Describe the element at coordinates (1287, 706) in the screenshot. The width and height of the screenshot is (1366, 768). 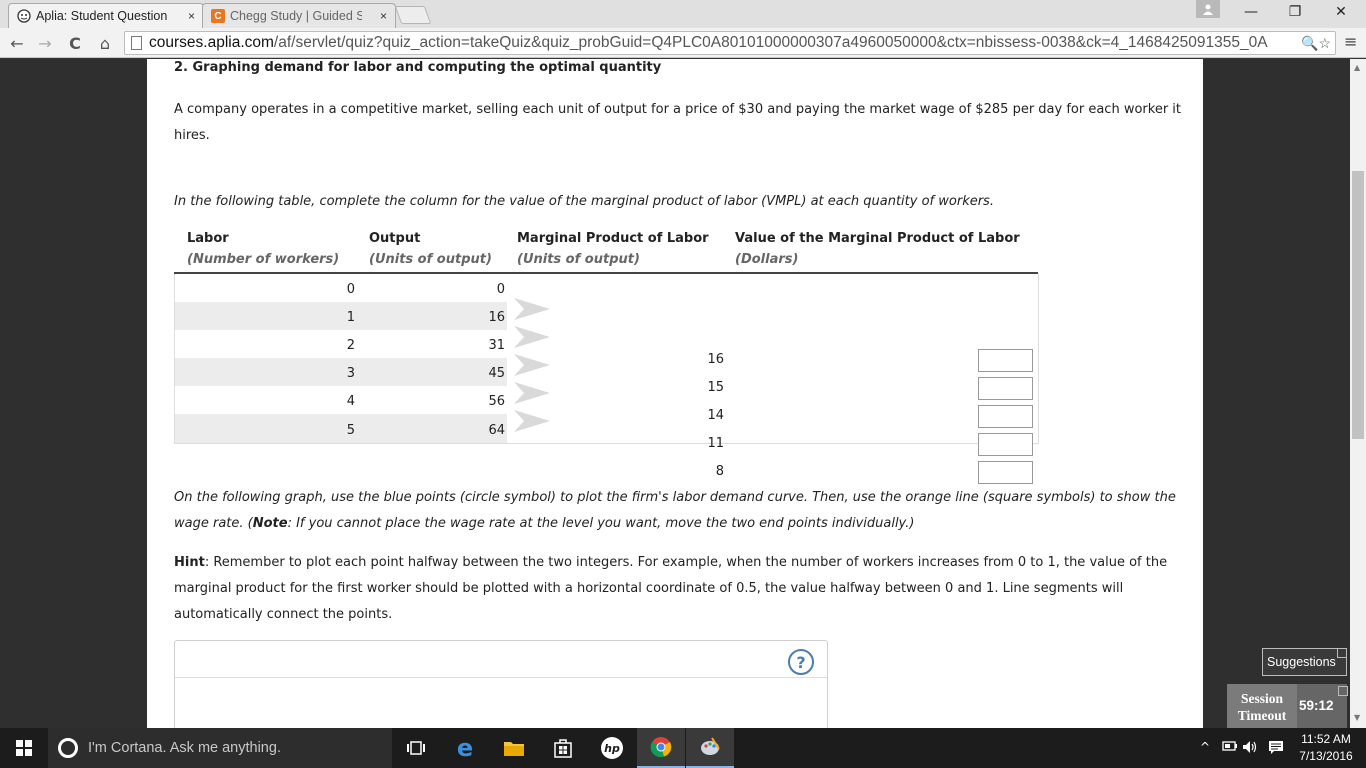
I see `session-timeout-widget: Session Timeout 59:12` at that location.